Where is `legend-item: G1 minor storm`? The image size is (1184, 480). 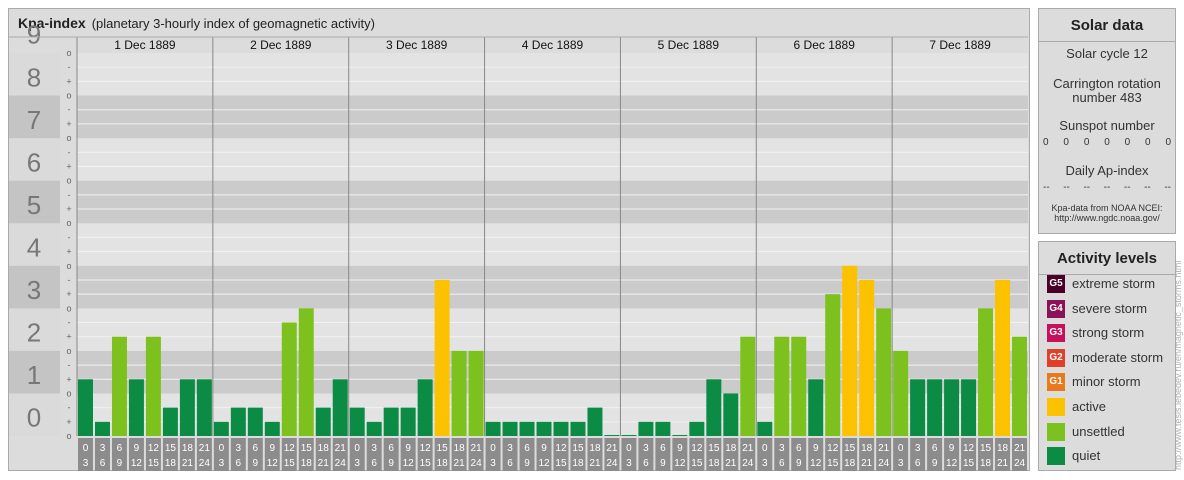
legend-item: G1 minor storm is located at coordinates (1111, 383).